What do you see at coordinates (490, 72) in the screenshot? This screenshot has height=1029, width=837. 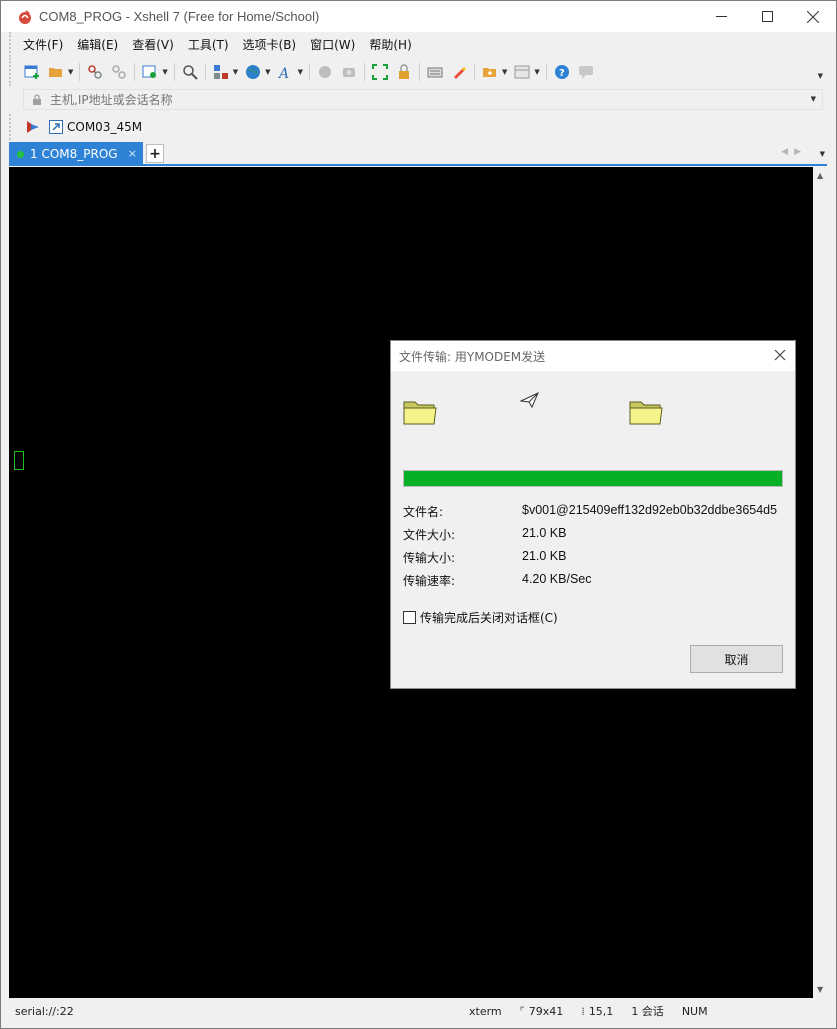 I see `new-folder-icon` at bounding box center [490, 72].